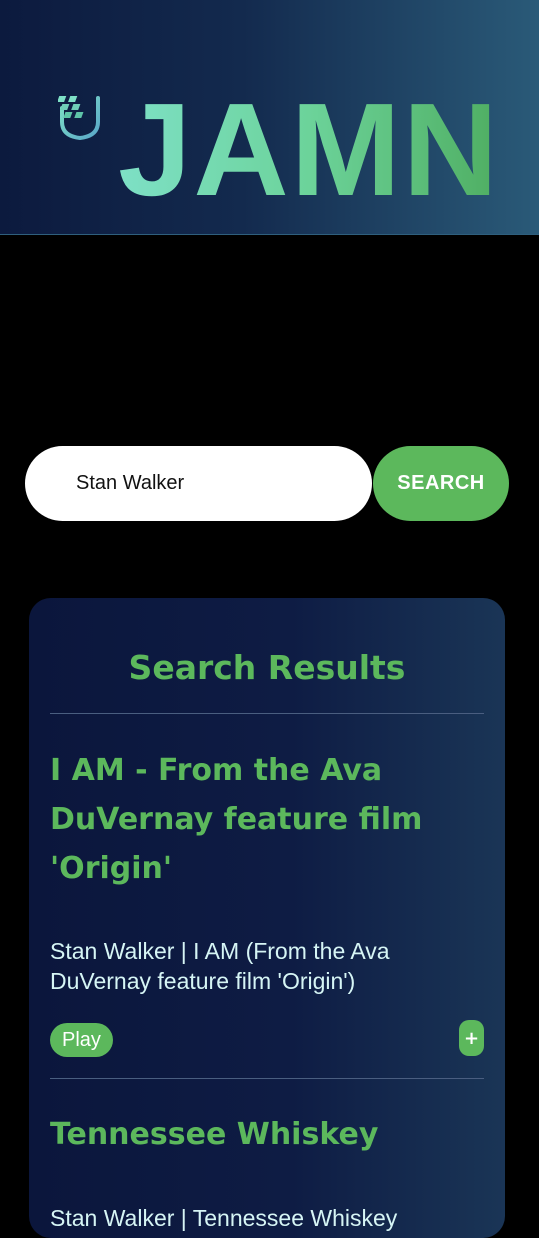 This screenshot has width=539, height=1238. I want to click on track-title: Tennessee Whiskey, so click(214, 1134).